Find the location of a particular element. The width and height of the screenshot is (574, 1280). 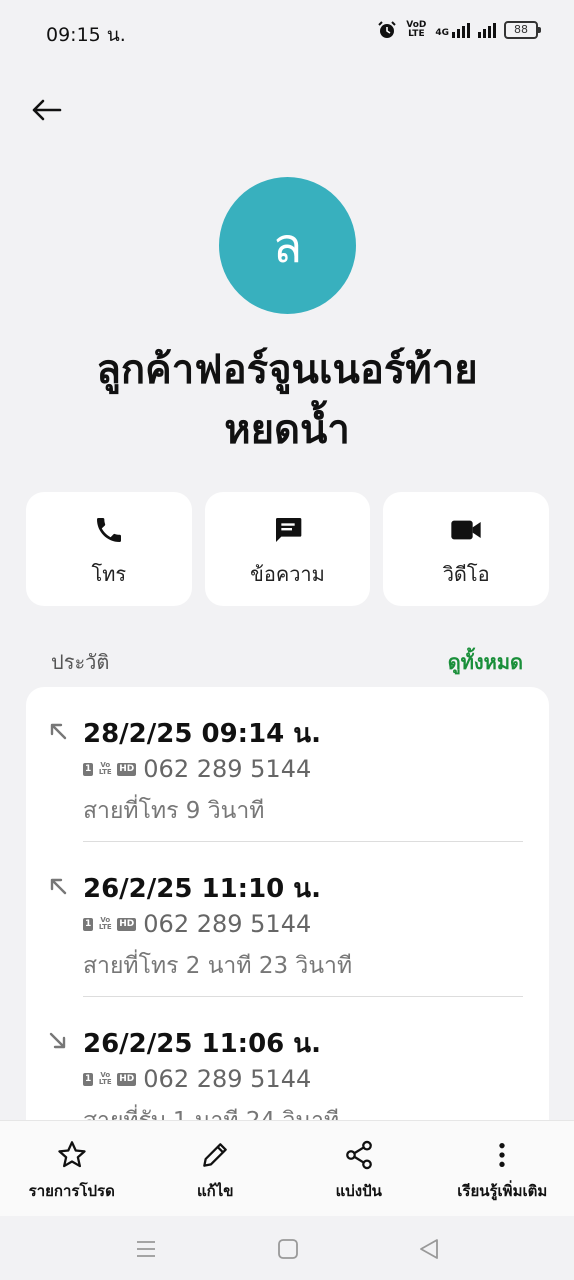

message-button: ข้อความ is located at coordinates (287, 549).